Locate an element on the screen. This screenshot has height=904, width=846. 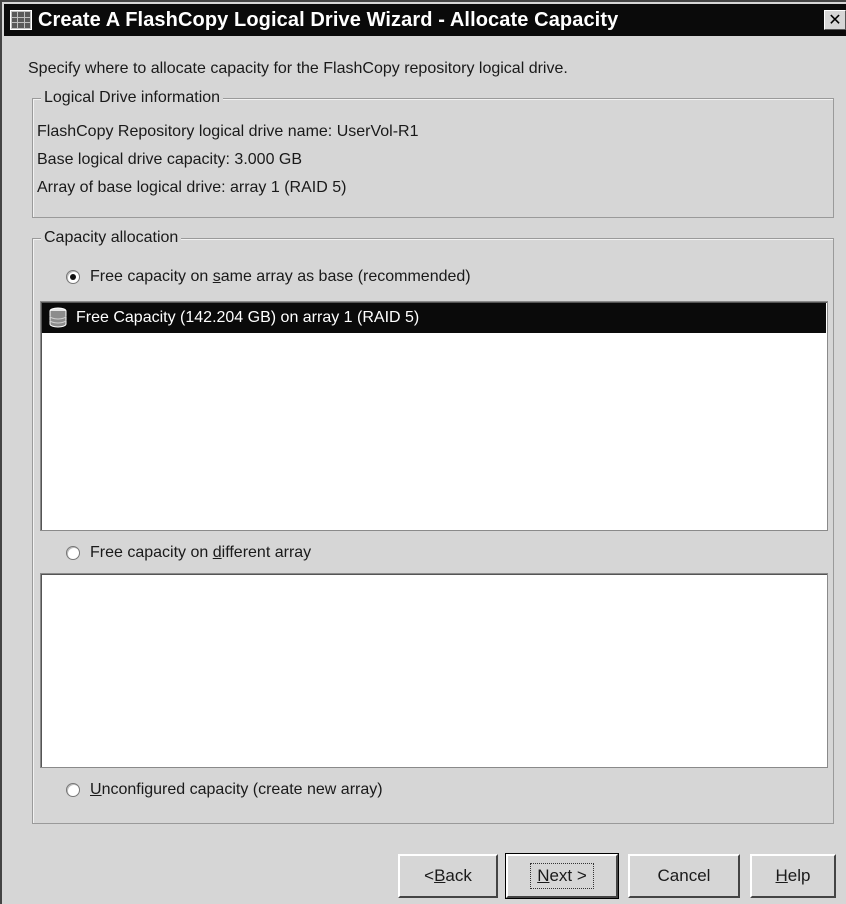
help-button-mnemonic: H is located at coordinates (781, 875).